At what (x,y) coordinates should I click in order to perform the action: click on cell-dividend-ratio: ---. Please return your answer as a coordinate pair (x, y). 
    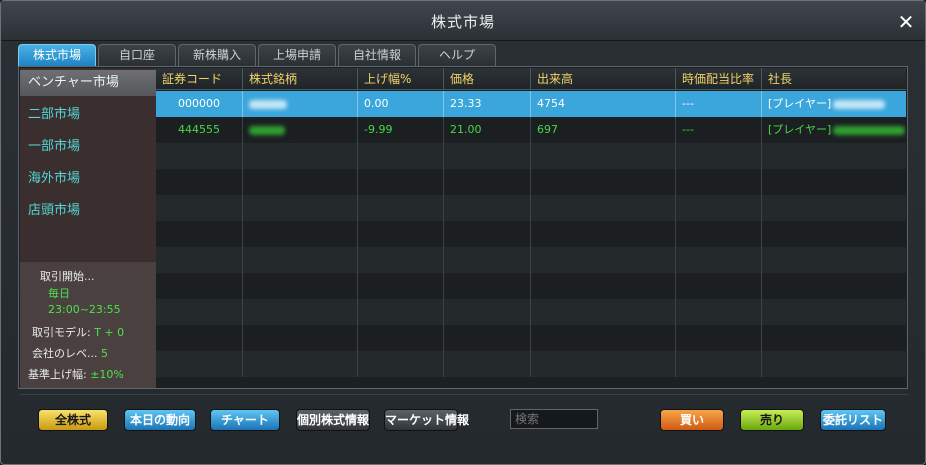
    Looking at the image, I should click on (719, 130).